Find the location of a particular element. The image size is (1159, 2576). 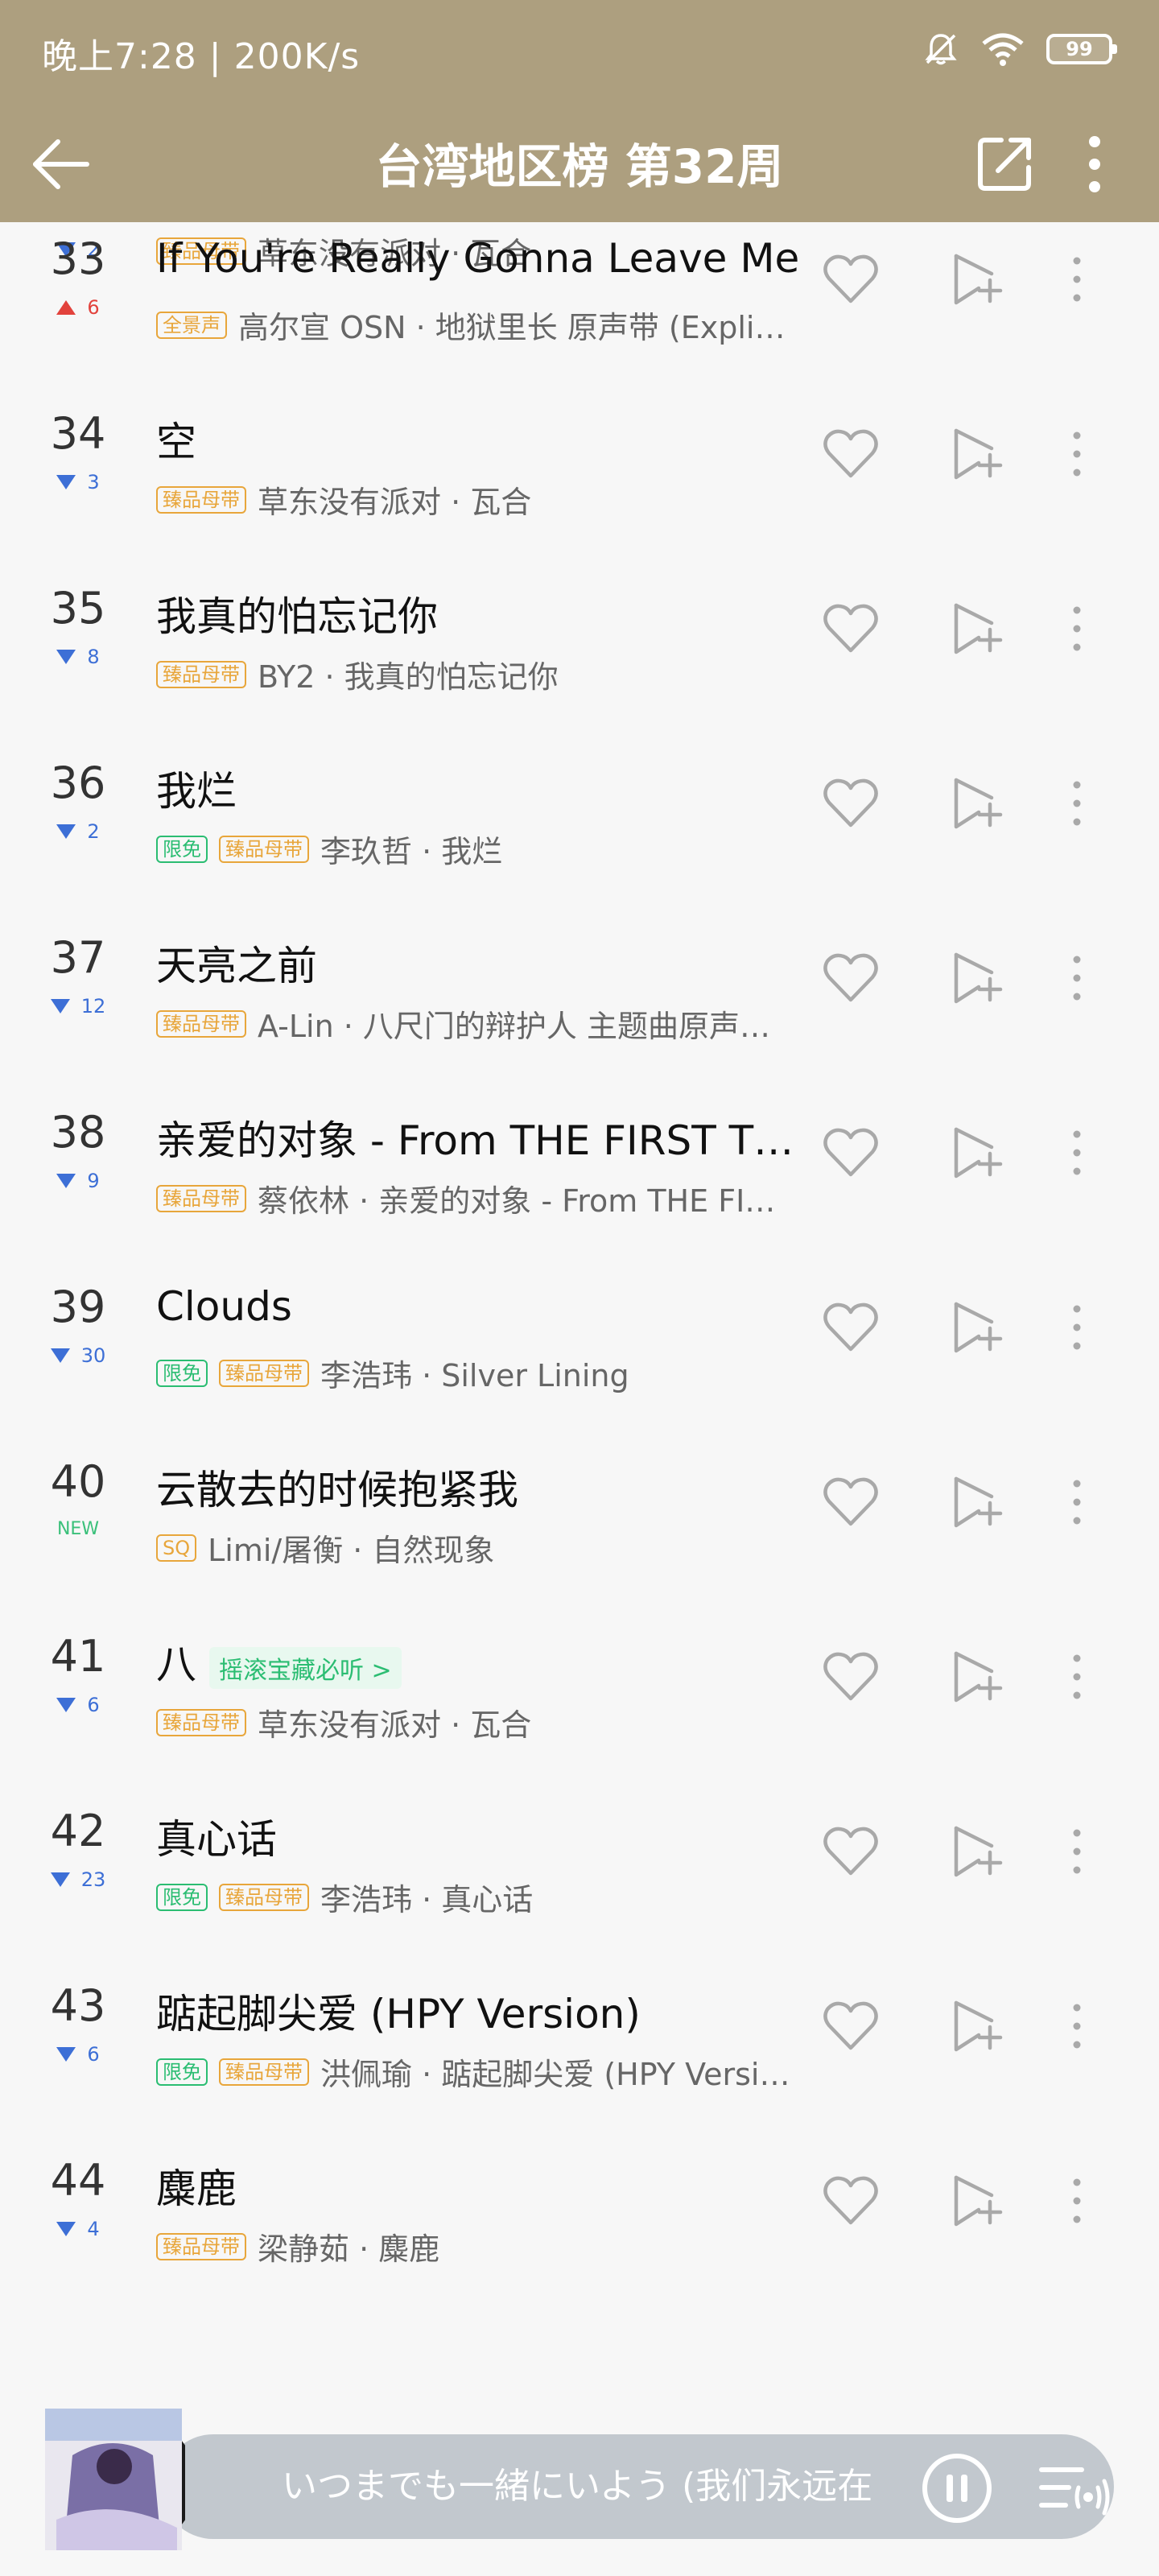

rank-change-value: 12 is located at coordinates (93, 1007).